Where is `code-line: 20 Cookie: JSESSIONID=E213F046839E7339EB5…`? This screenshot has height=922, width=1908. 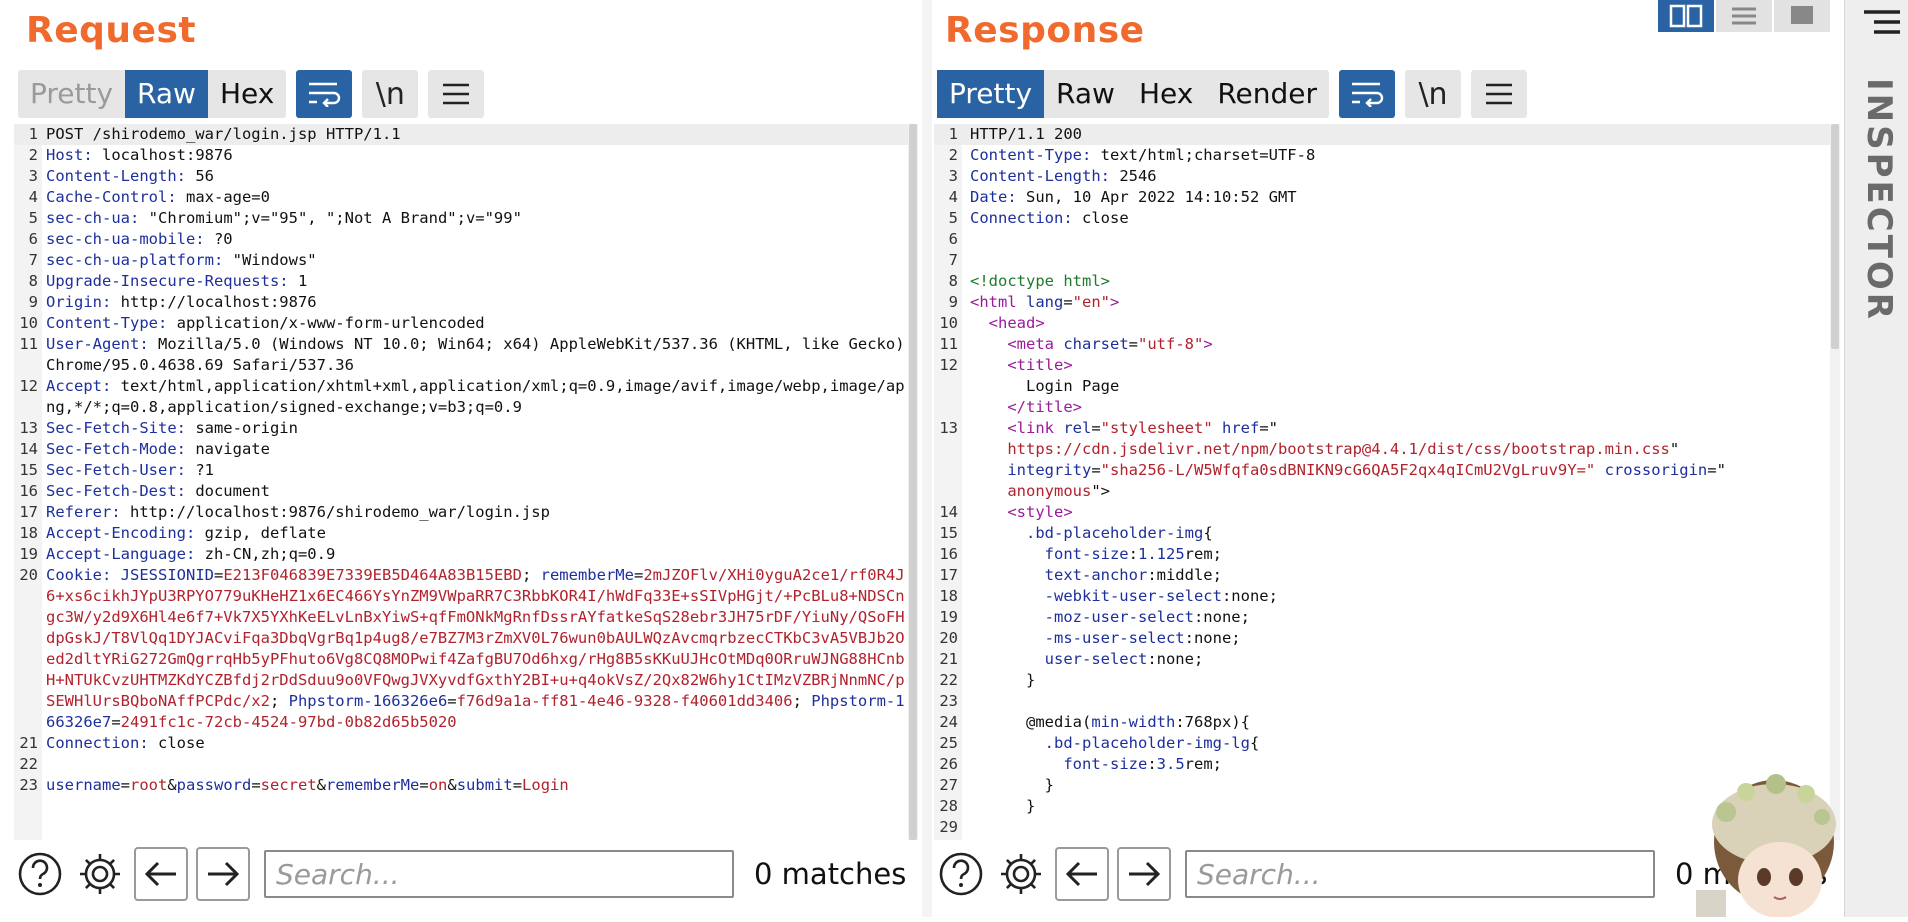 code-line: 20 Cookie: JSESSIONID=E213F046839E7339EB5… is located at coordinates (461, 649).